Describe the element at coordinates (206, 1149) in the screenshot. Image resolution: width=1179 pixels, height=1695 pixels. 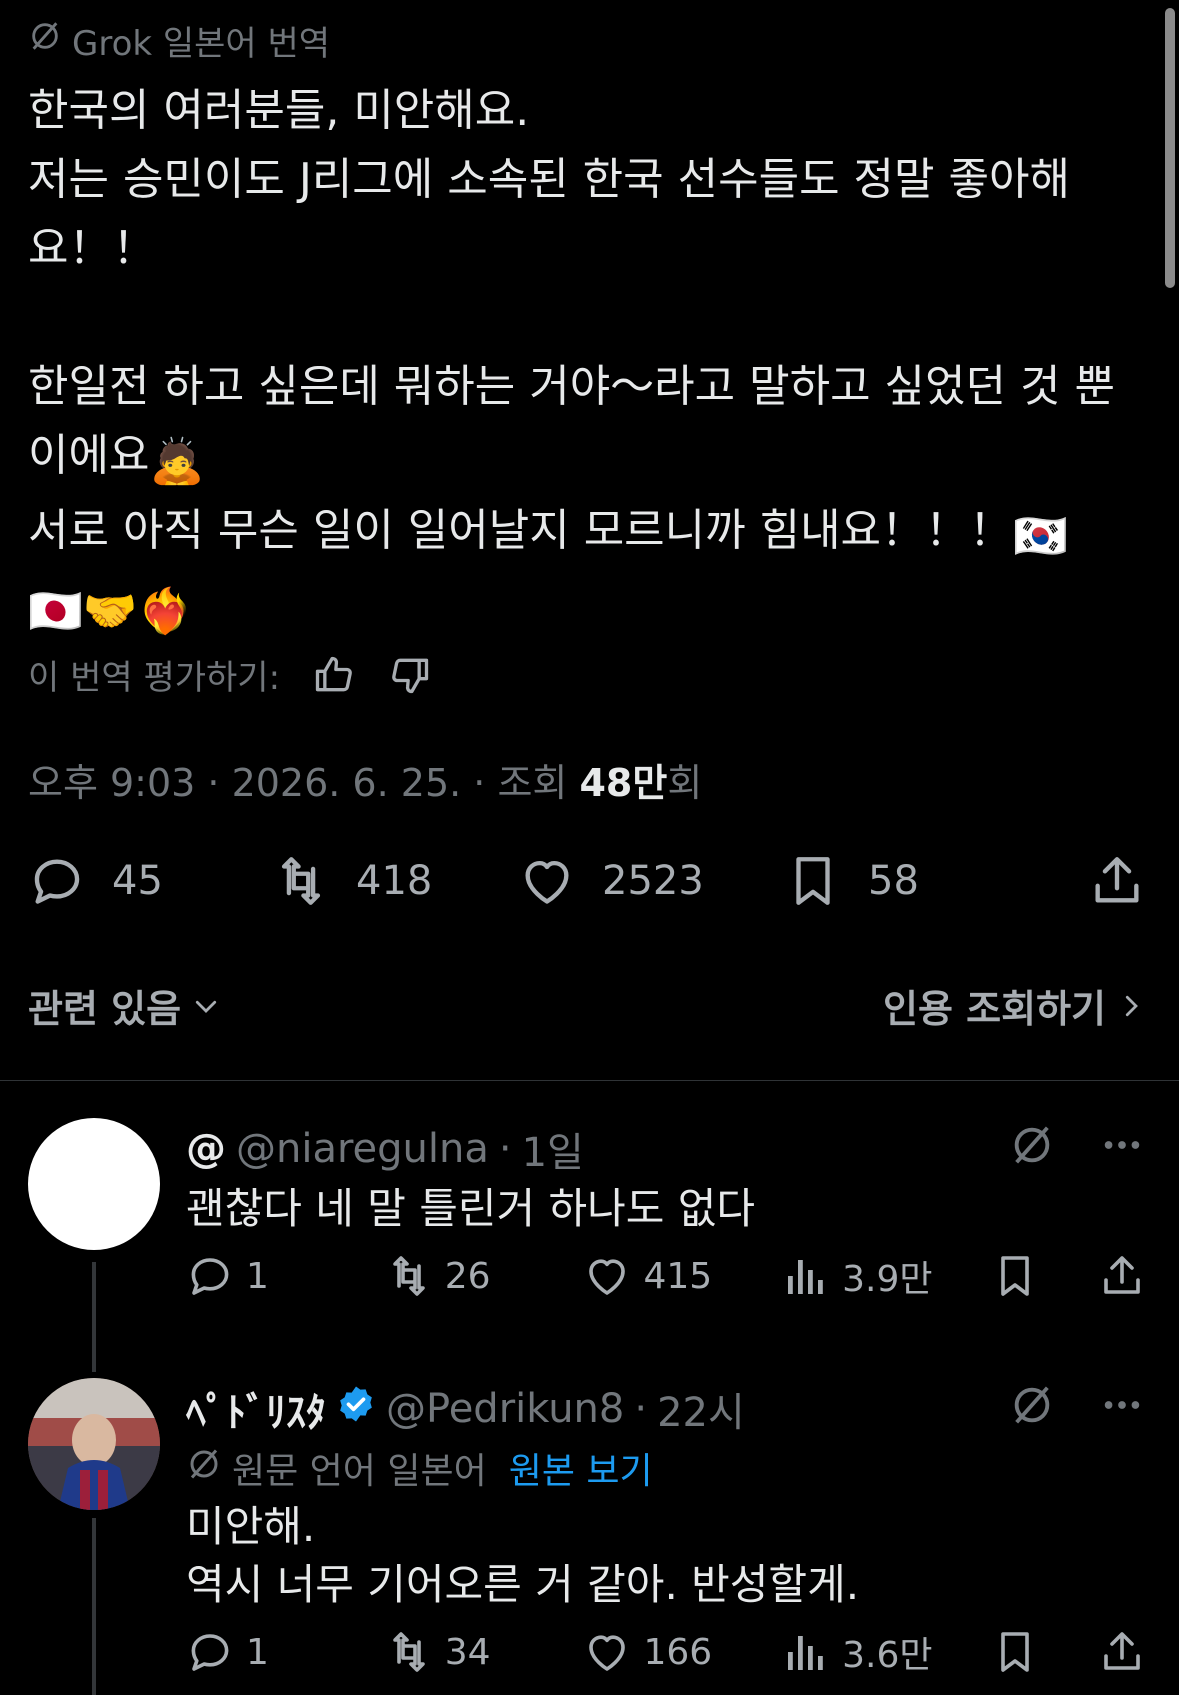
I see `display-name: @` at that location.